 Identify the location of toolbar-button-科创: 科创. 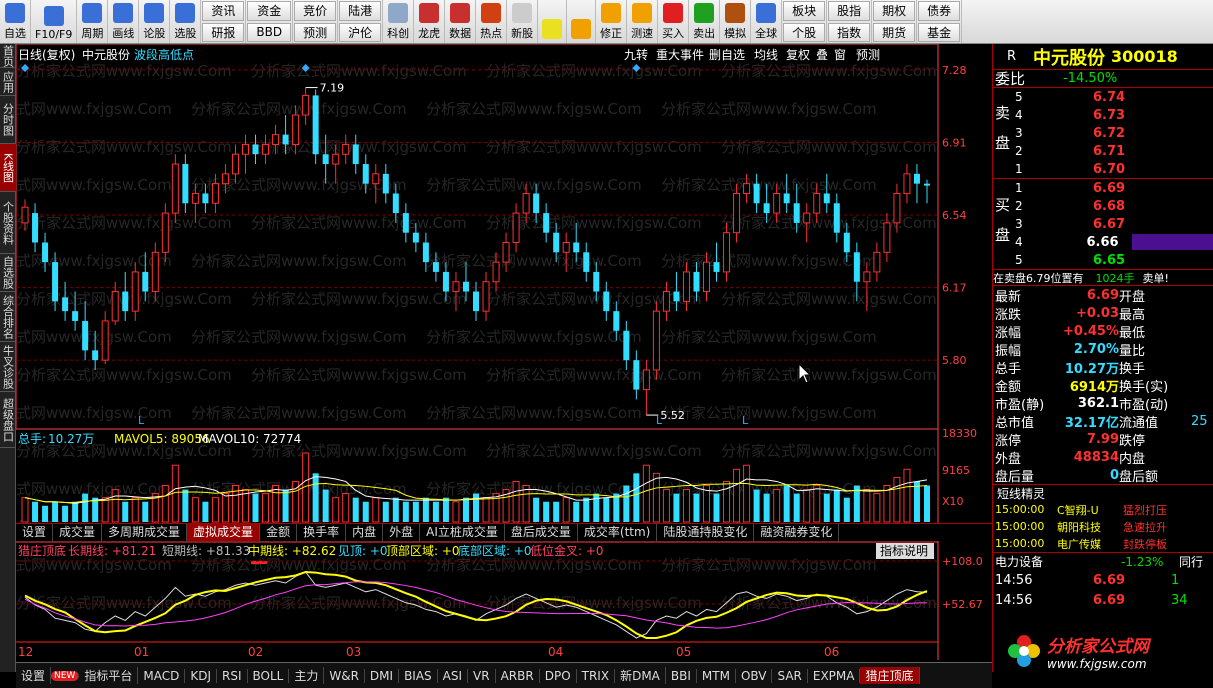
(399, 21).